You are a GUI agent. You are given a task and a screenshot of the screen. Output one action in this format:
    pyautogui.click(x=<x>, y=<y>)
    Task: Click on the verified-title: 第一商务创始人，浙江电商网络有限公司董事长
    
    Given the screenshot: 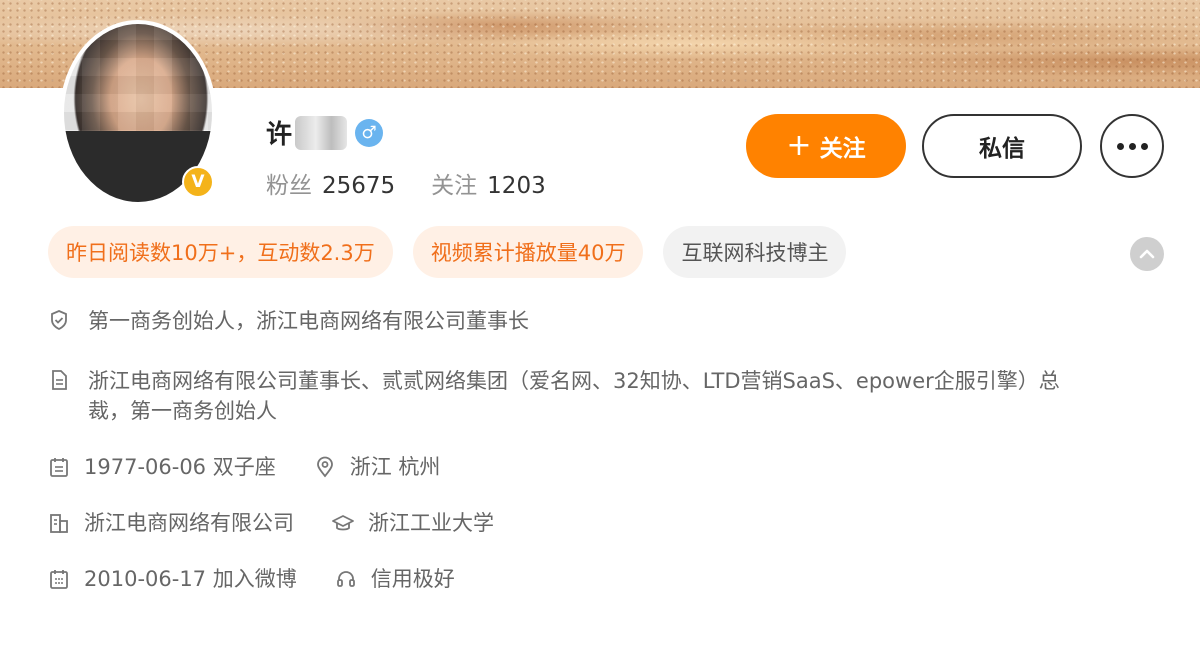 What is the action you would take?
    pyautogui.click(x=308, y=321)
    